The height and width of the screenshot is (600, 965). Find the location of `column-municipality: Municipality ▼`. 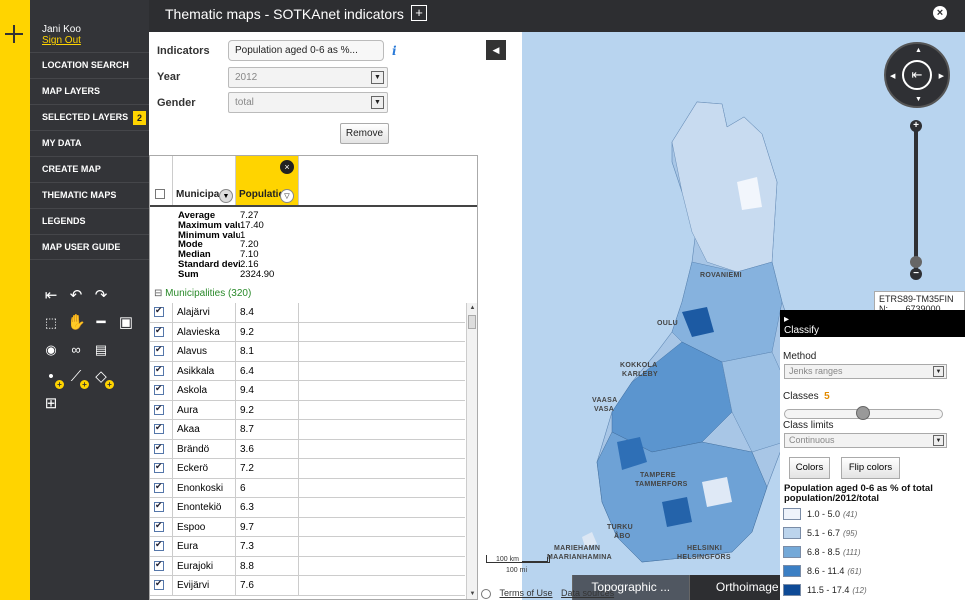

column-municipality: Municipality ▼ is located at coordinates (204, 180).